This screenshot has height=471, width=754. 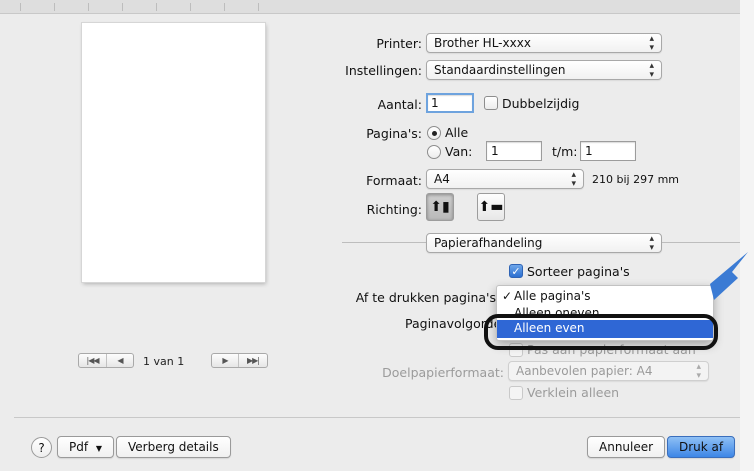 I want to click on collate-label: Sorteer pagina's, so click(x=578, y=271).